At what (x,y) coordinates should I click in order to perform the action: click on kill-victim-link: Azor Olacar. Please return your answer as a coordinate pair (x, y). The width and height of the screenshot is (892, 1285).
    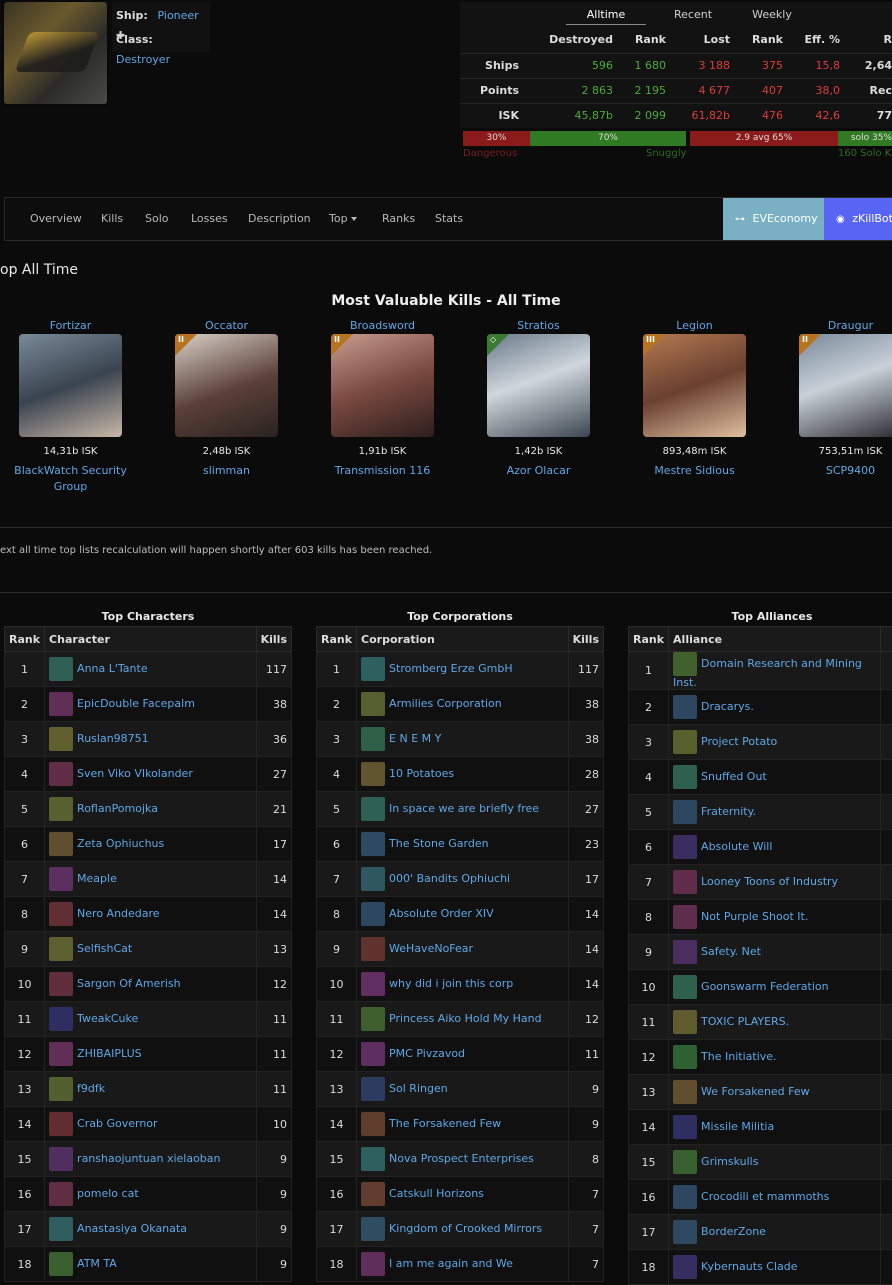
    Looking at the image, I should click on (538, 471).